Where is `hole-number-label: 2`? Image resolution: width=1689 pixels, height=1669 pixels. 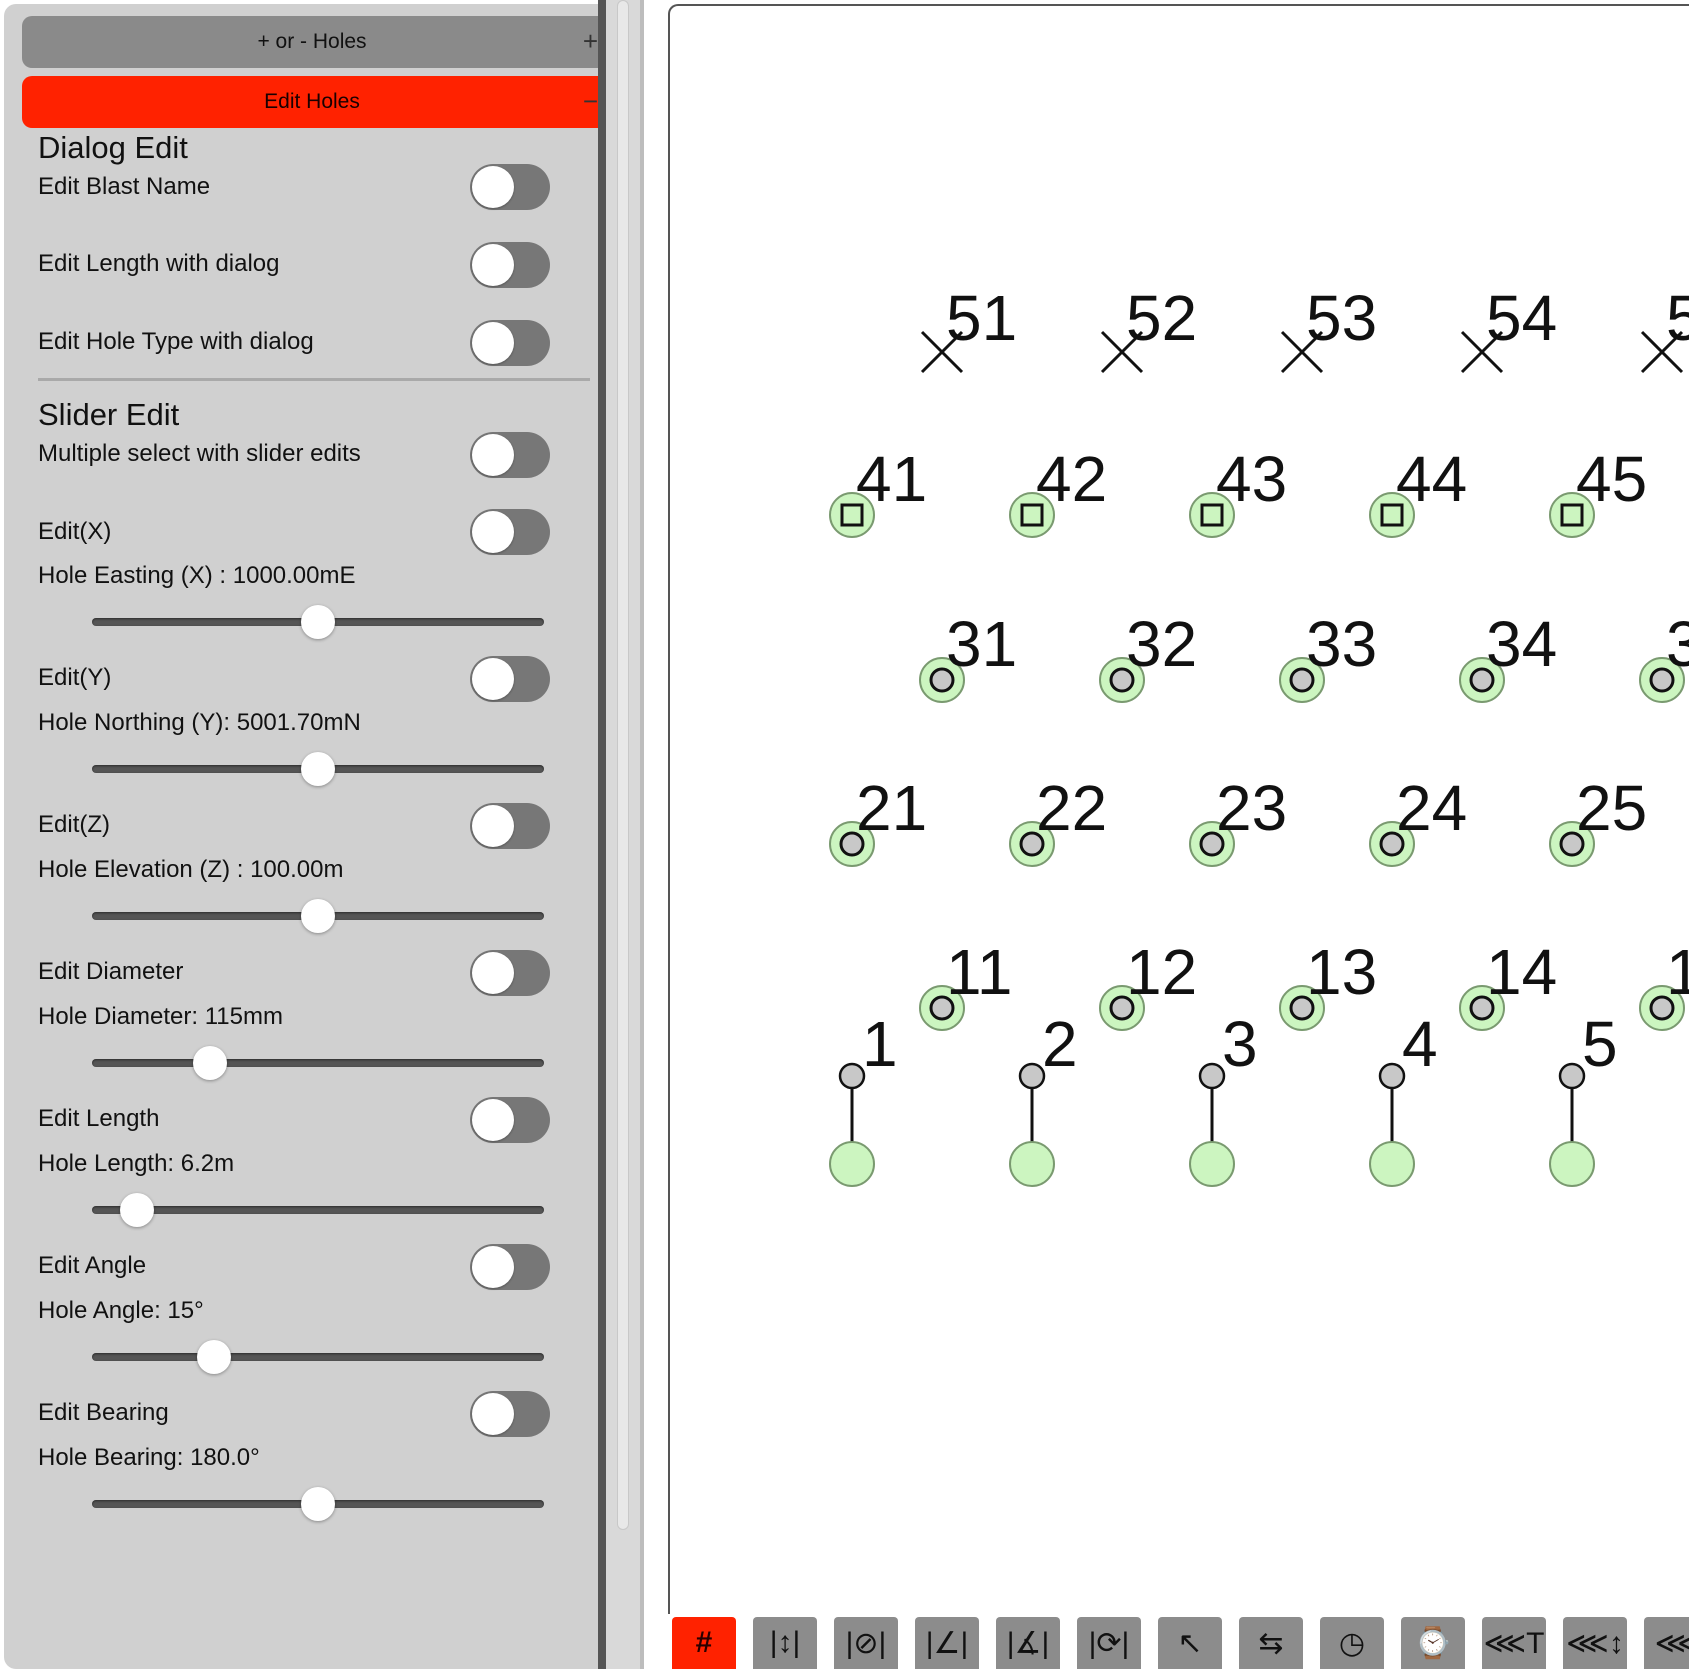
hole-number-label: 2 is located at coordinates (1060, 1044).